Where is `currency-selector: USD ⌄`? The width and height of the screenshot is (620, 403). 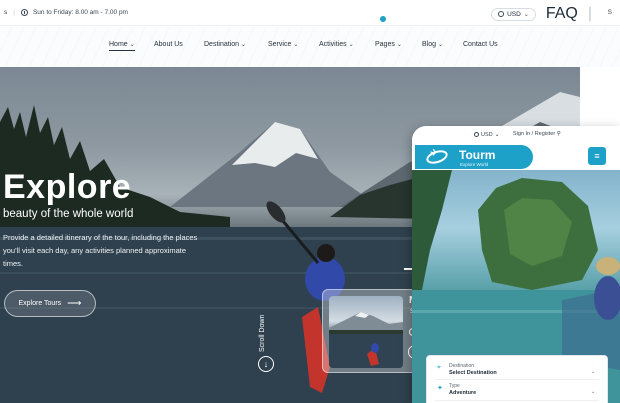
currency-selector: USD ⌄ is located at coordinates (513, 14).